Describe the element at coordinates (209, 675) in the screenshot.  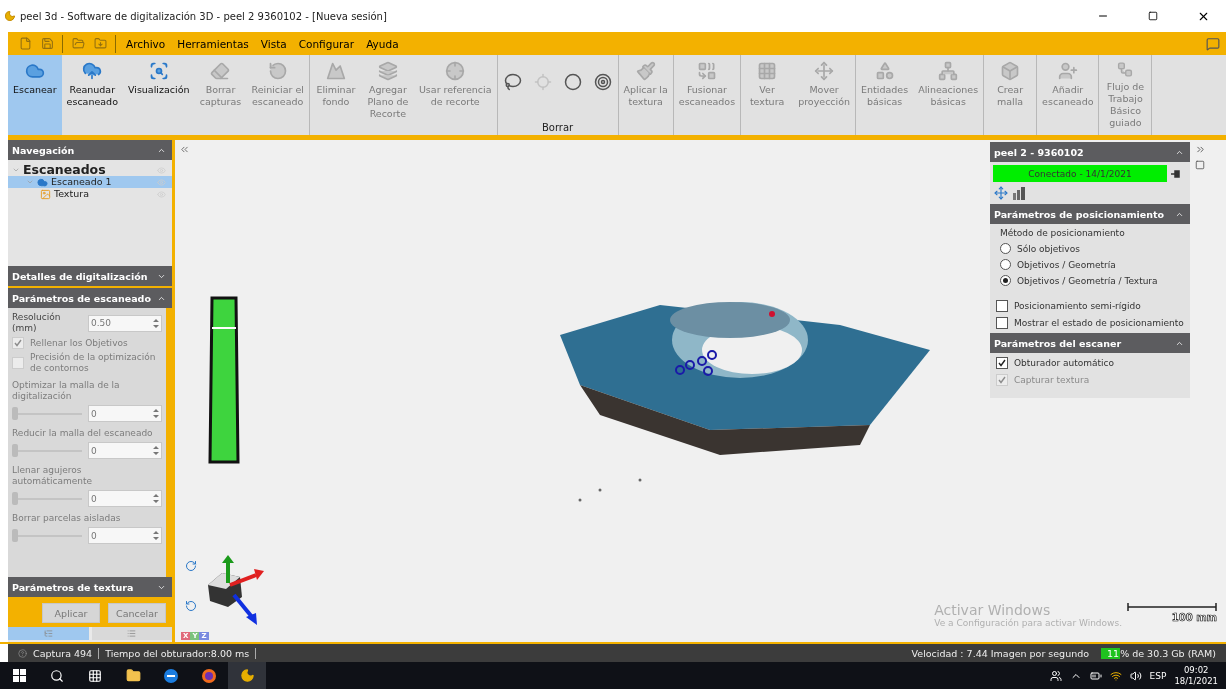
I see `fox-logo-icon` at that location.